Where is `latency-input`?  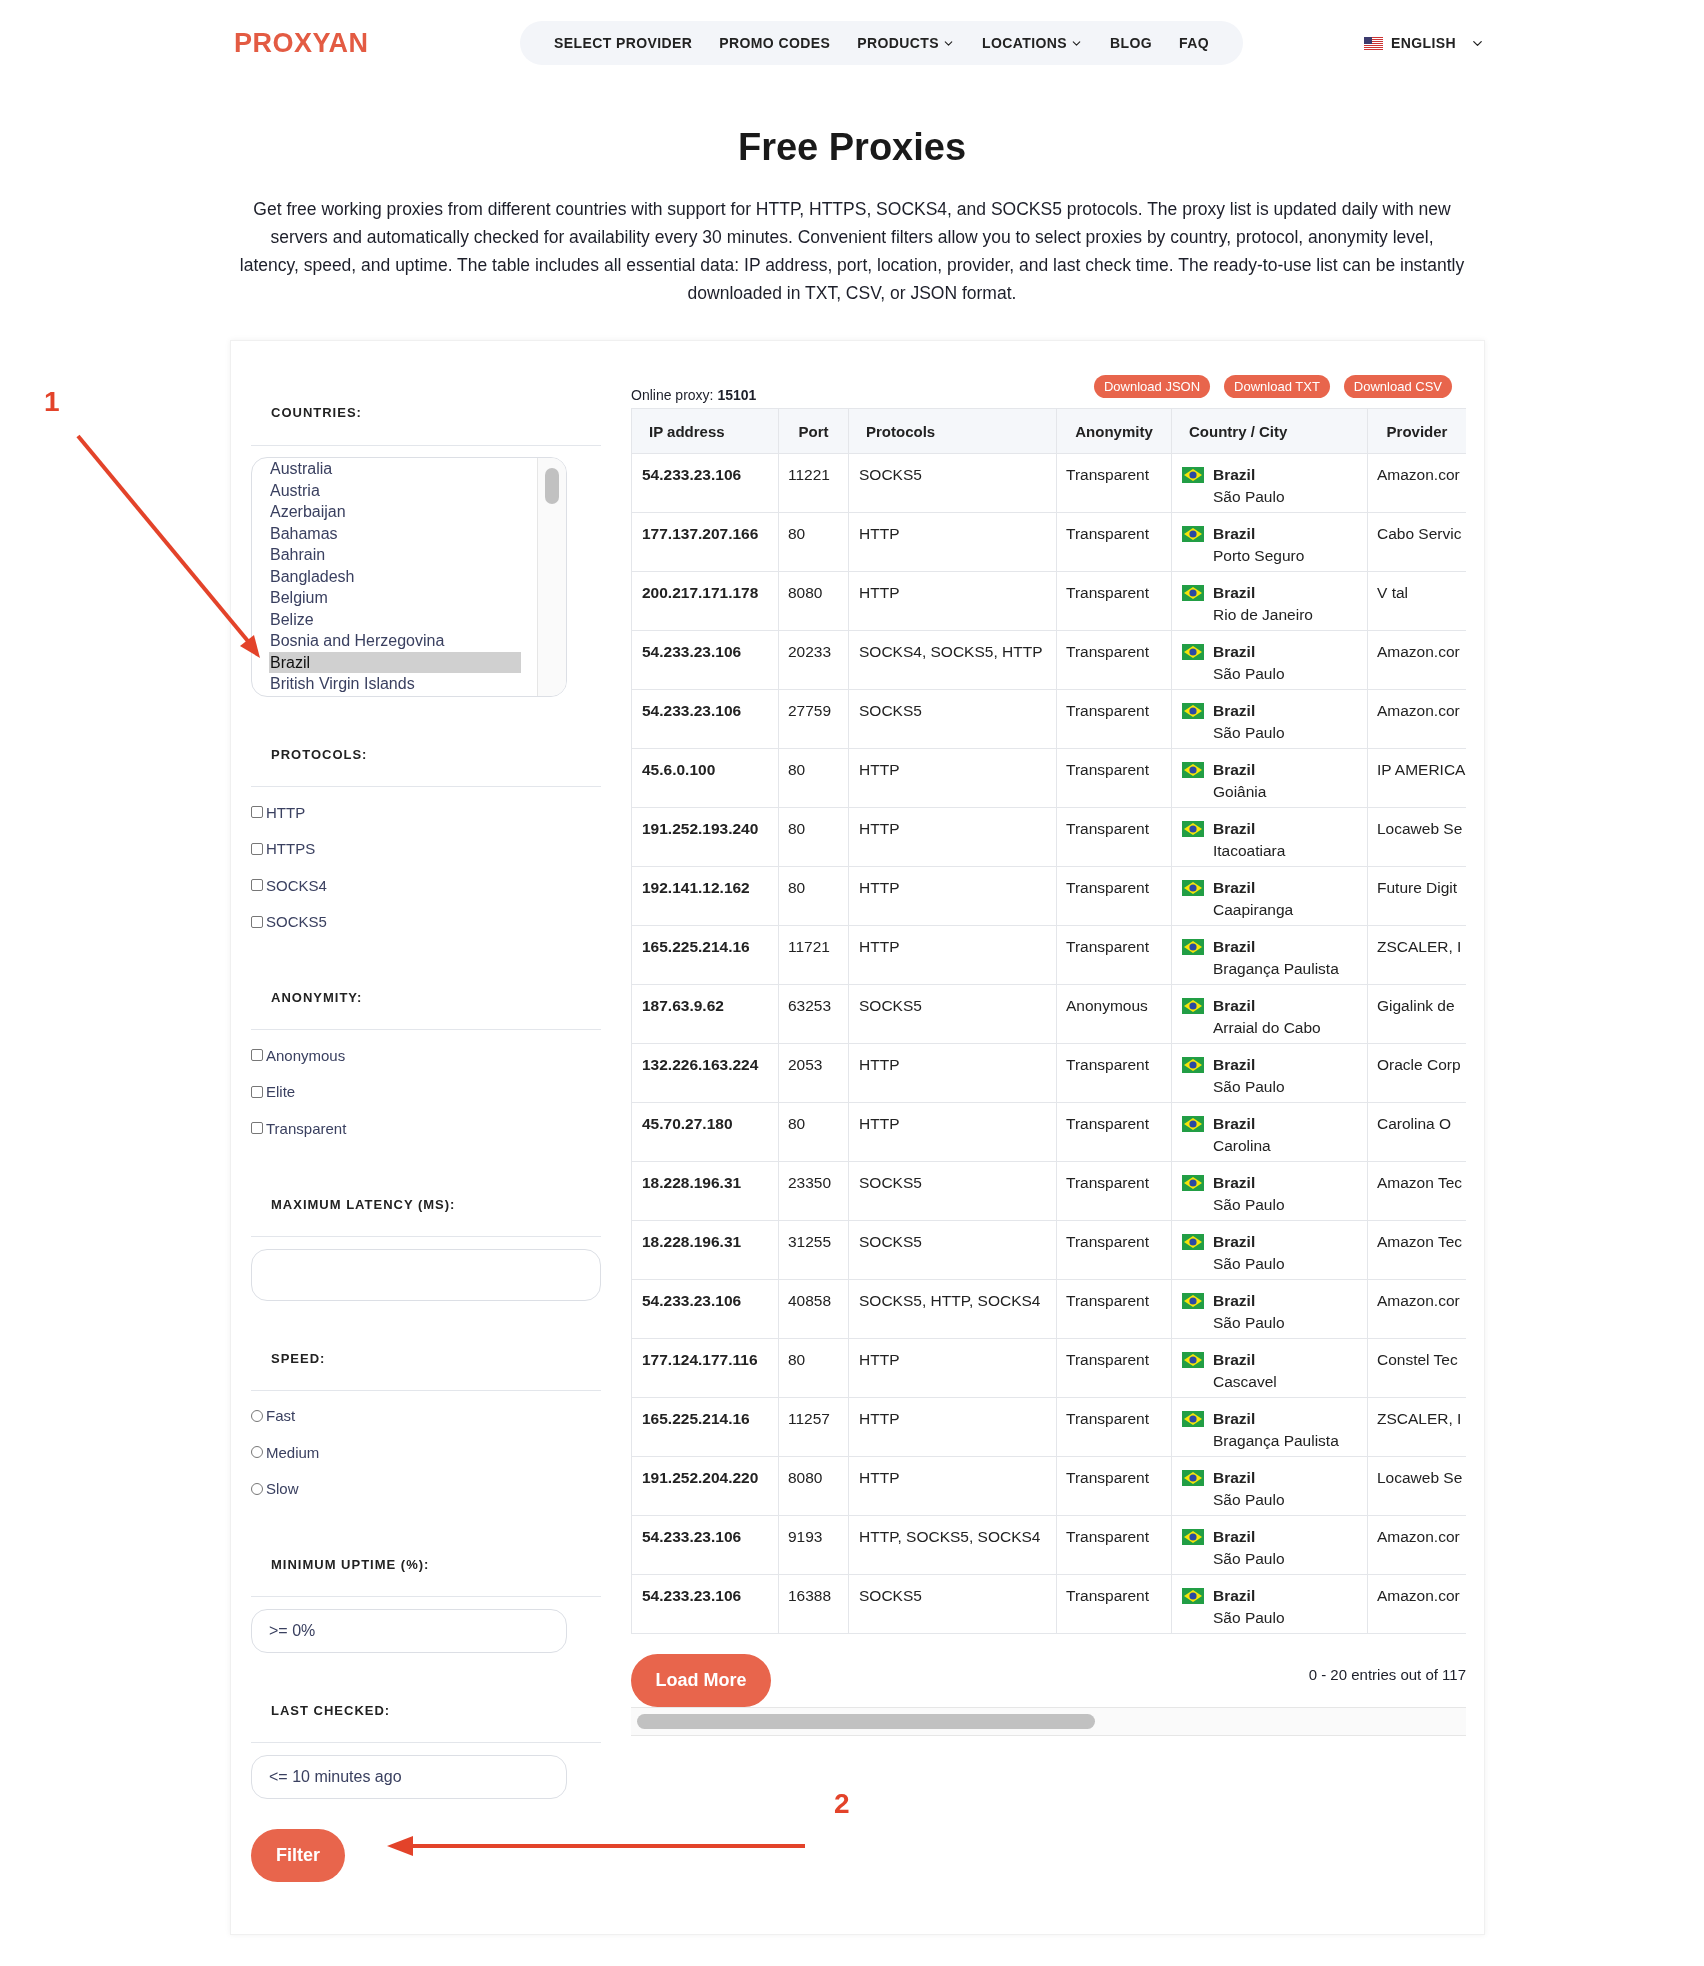
latency-input is located at coordinates (426, 1274).